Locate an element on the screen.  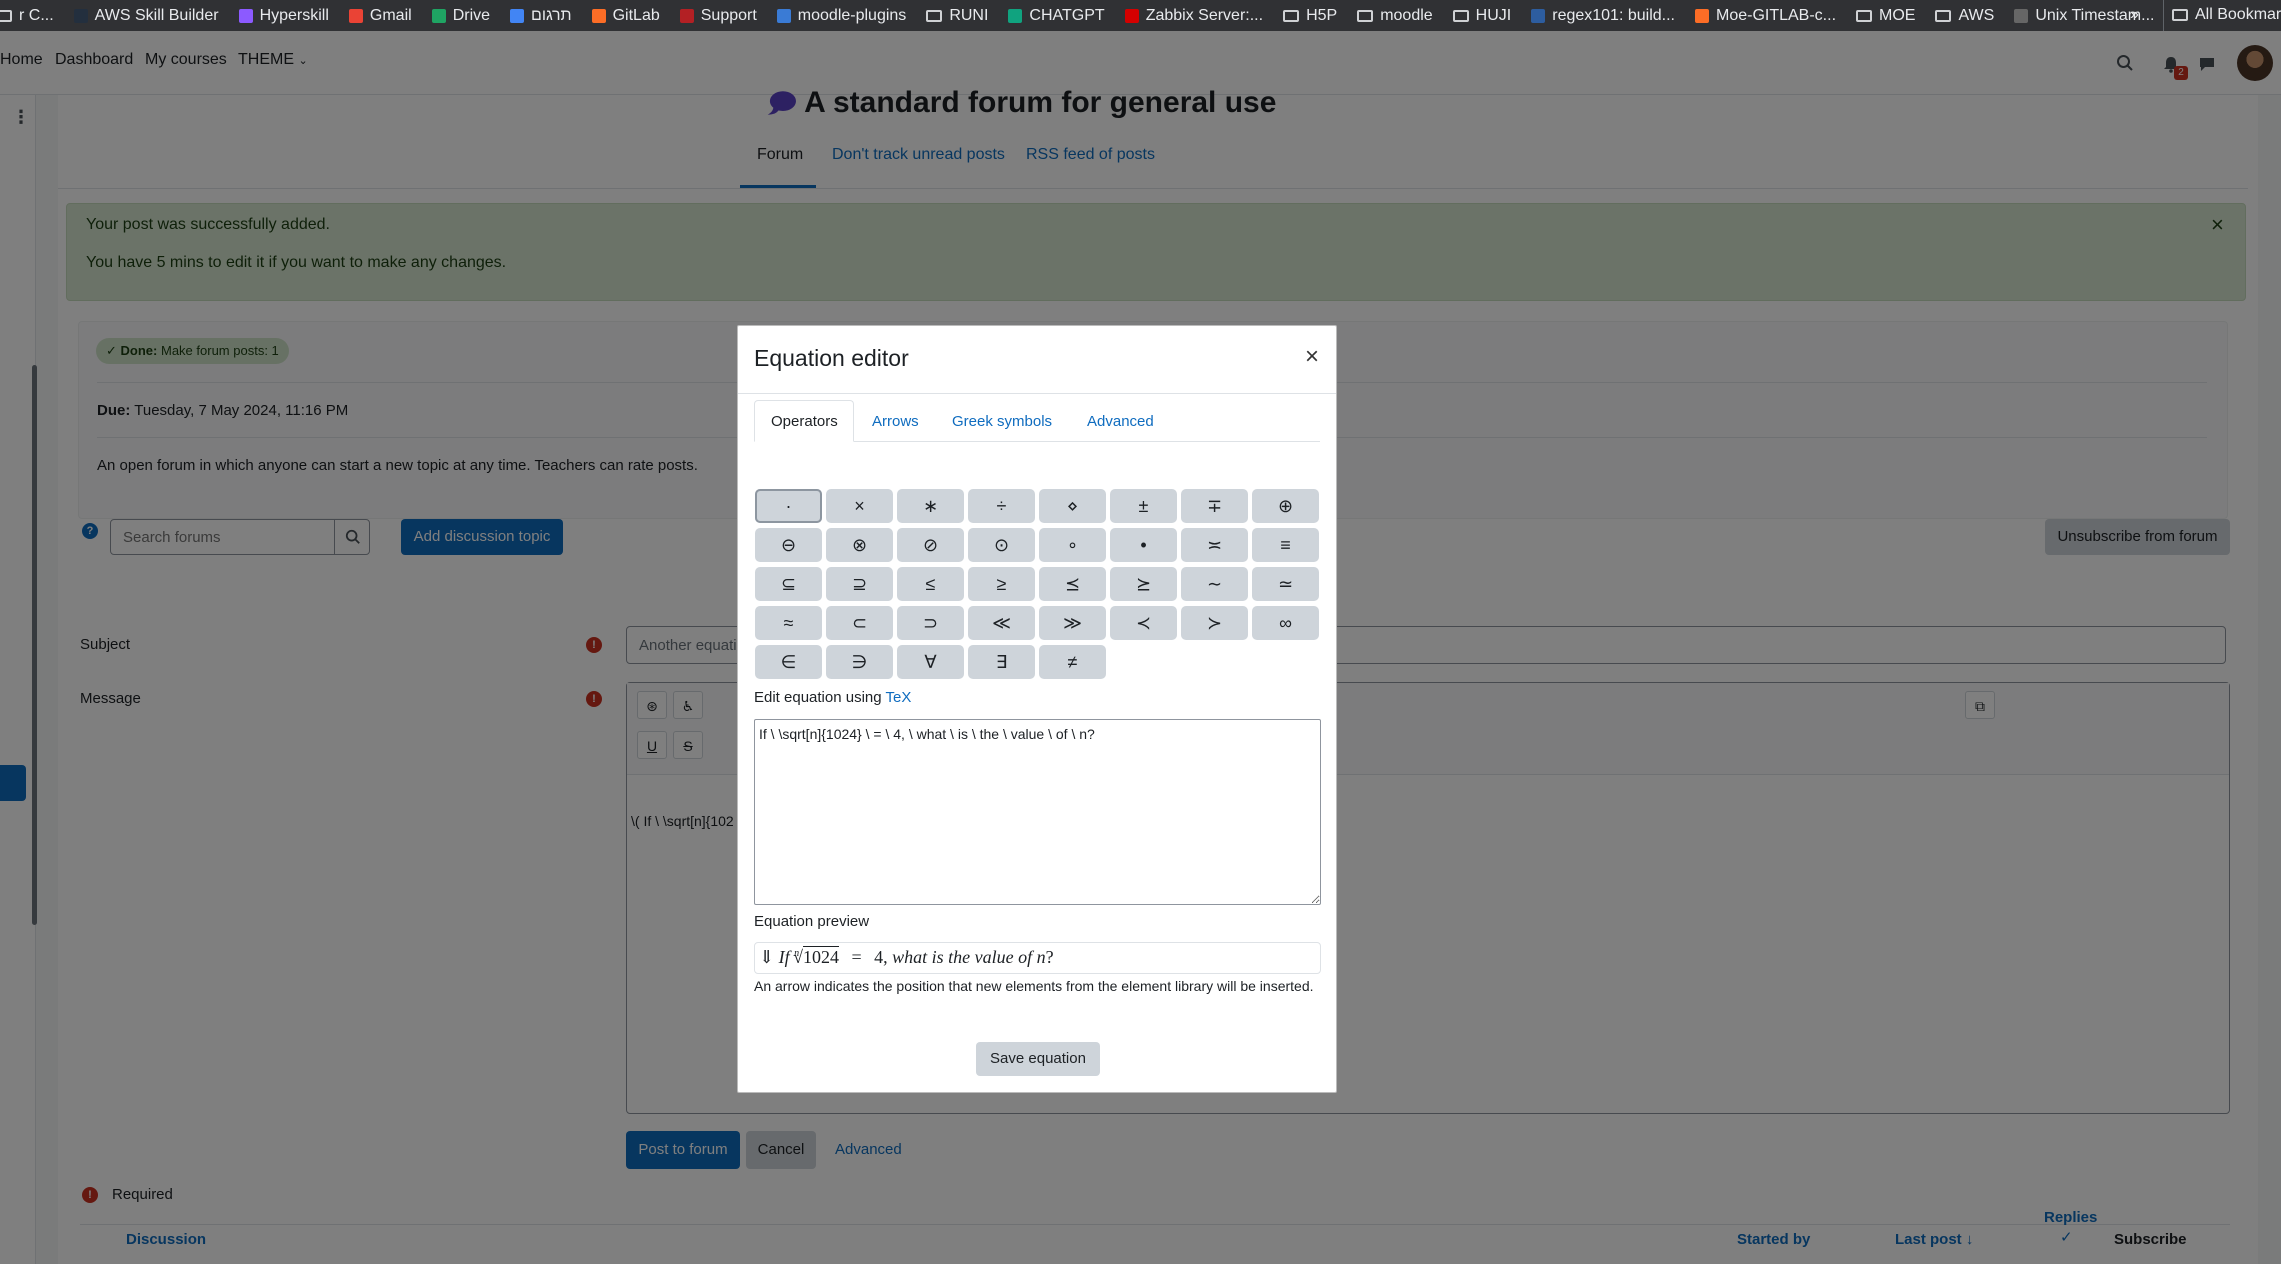
modal-tab-operators: Operators is located at coordinates (804, 421).